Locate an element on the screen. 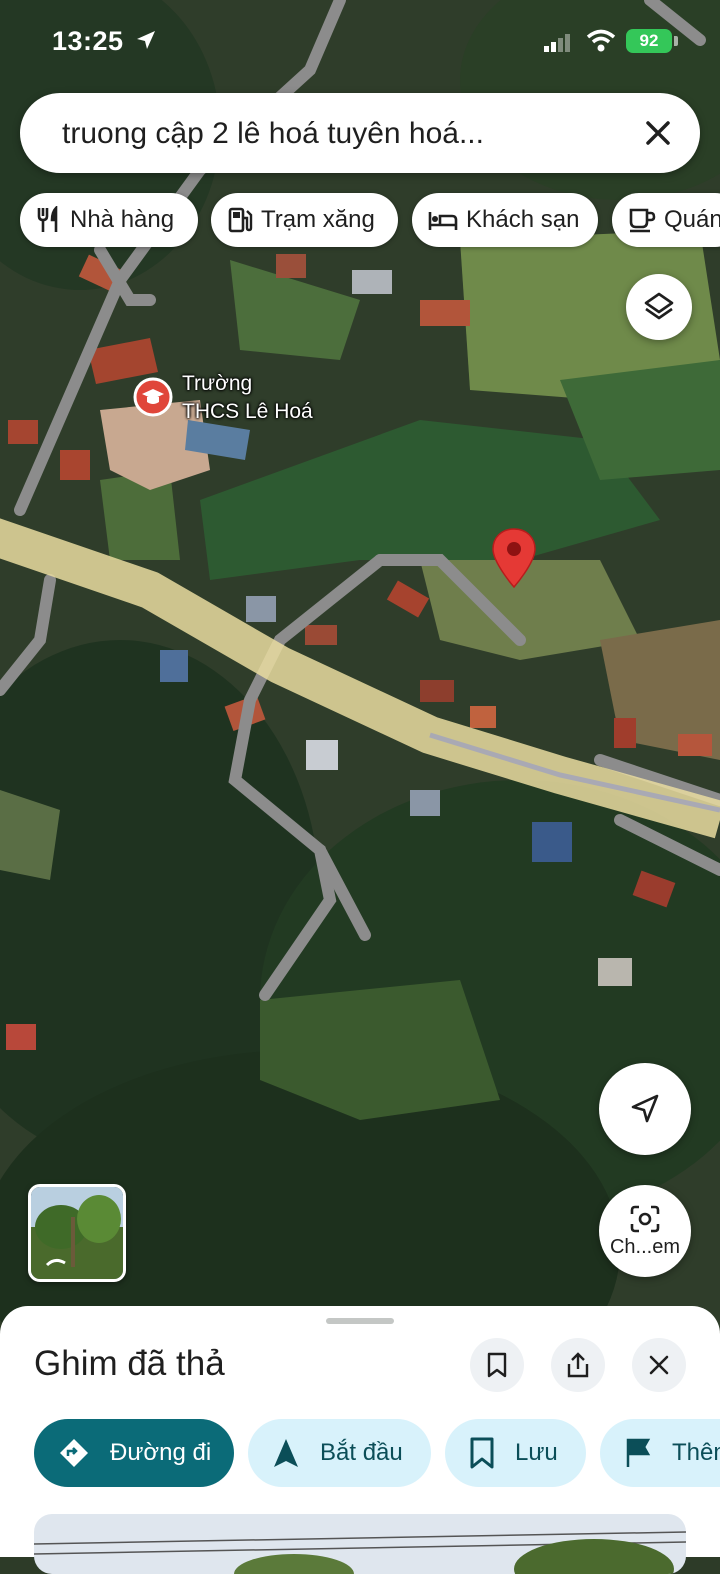  lens-search-button: Ch...em is located at coordinates (645, 1231).